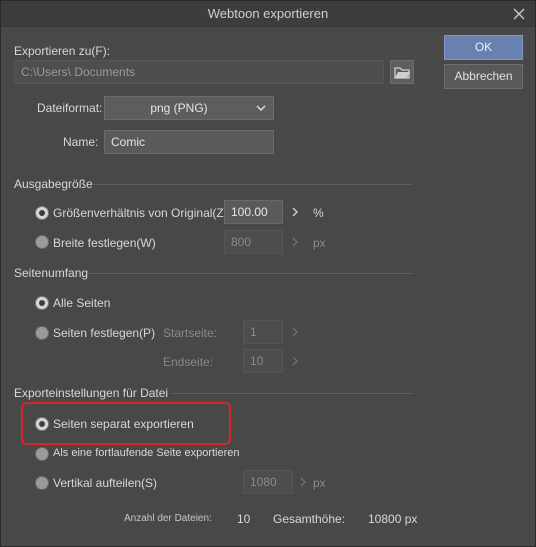 This screenshot has width=536, height=547. I want to click on output-size-divider, so click(253, 184).